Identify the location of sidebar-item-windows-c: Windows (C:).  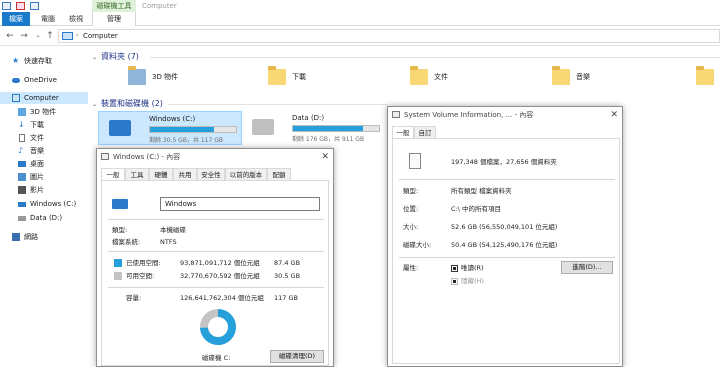
(44, 204).